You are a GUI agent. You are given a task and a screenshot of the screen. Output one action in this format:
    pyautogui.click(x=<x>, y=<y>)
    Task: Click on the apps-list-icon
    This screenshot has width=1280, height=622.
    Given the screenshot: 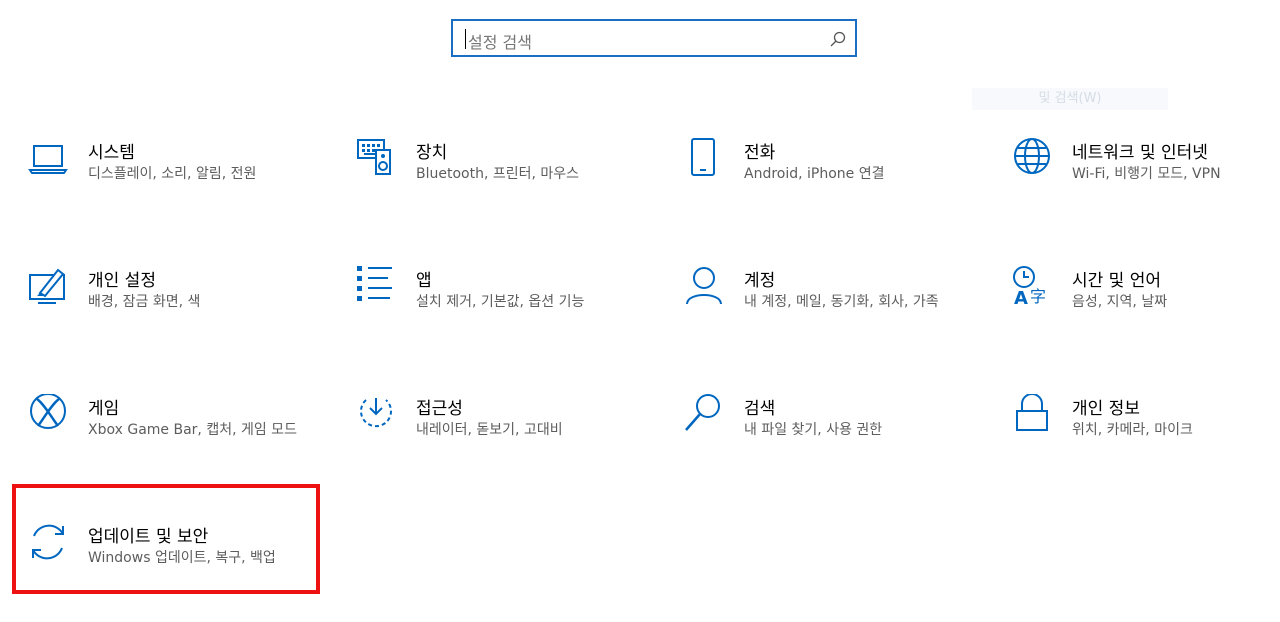 What is the action you would take?
    pyautogui.click(x=378, y=288)
    